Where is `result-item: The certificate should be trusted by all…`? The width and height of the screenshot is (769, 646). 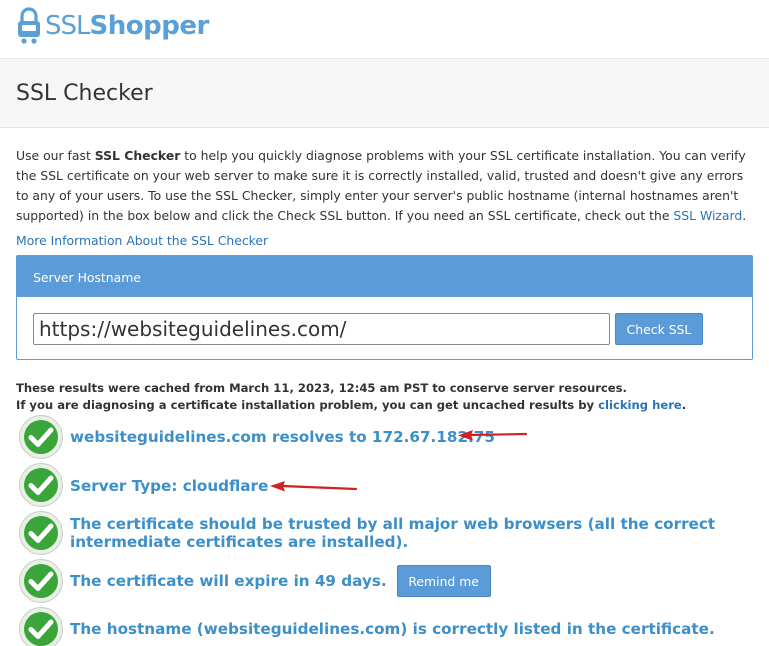 result-item: The certificate should be trusted by all… is located at coordinates (389, 533).